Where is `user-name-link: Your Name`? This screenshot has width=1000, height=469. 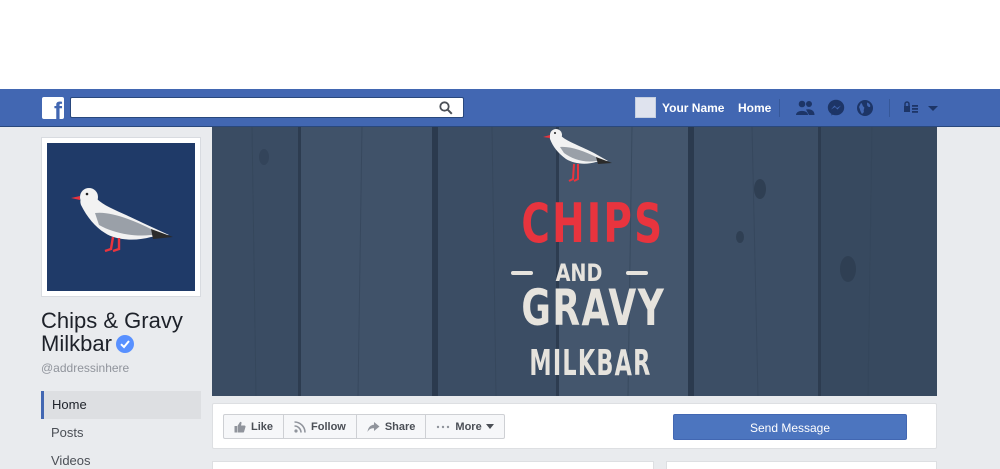
user-name-link: Your Name is located at coordinates (693, 108).